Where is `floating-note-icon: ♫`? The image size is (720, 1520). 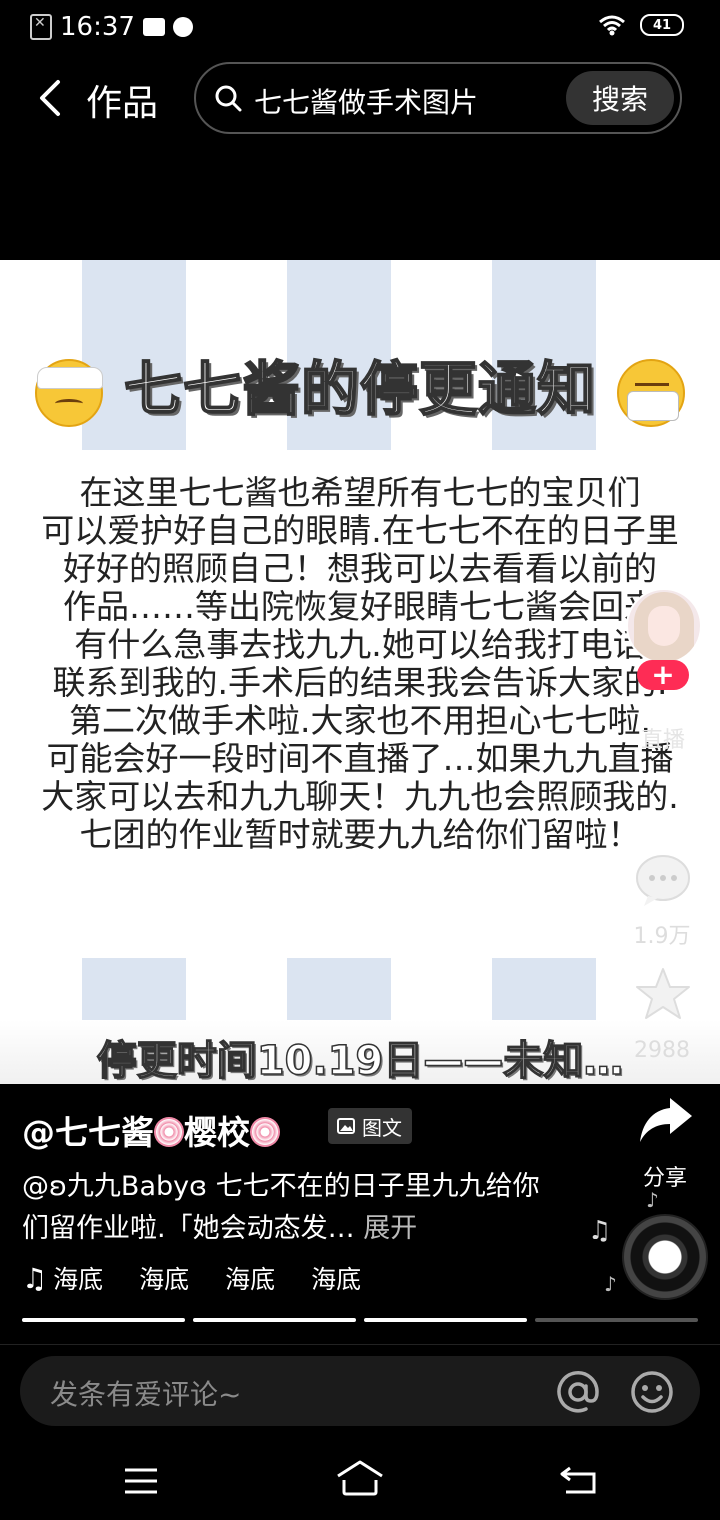
floating-note-icon: ♫ is located at coordinates (600, 1231).